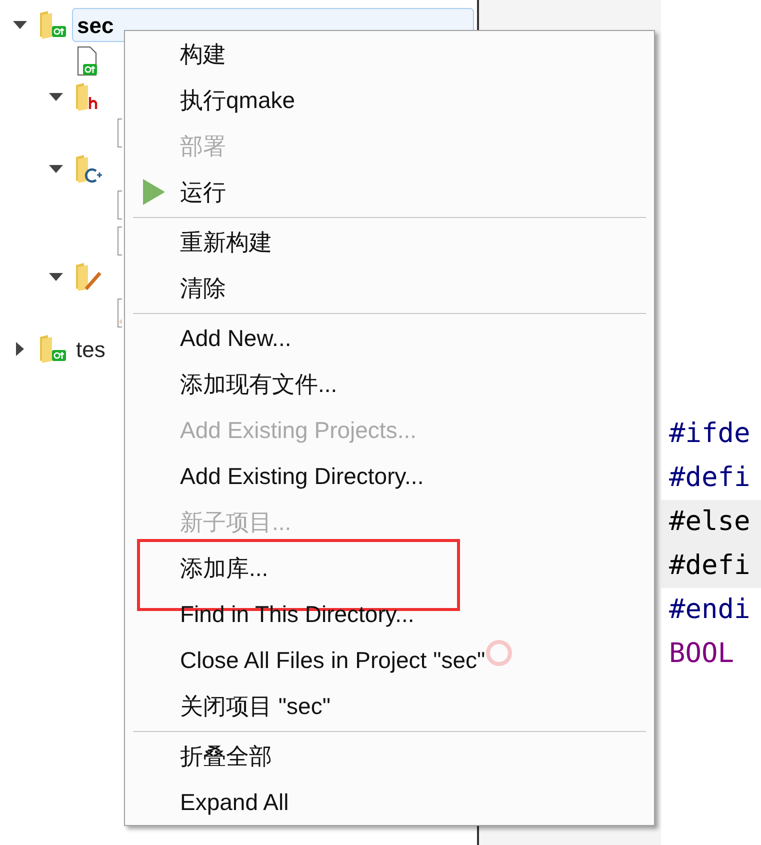 Image resolution: width=761 pixels, height=845 pixels. What do you see at coordinates (154, 192) in the screenshot?
I see `play-icon` at bounding box center [154, 192].